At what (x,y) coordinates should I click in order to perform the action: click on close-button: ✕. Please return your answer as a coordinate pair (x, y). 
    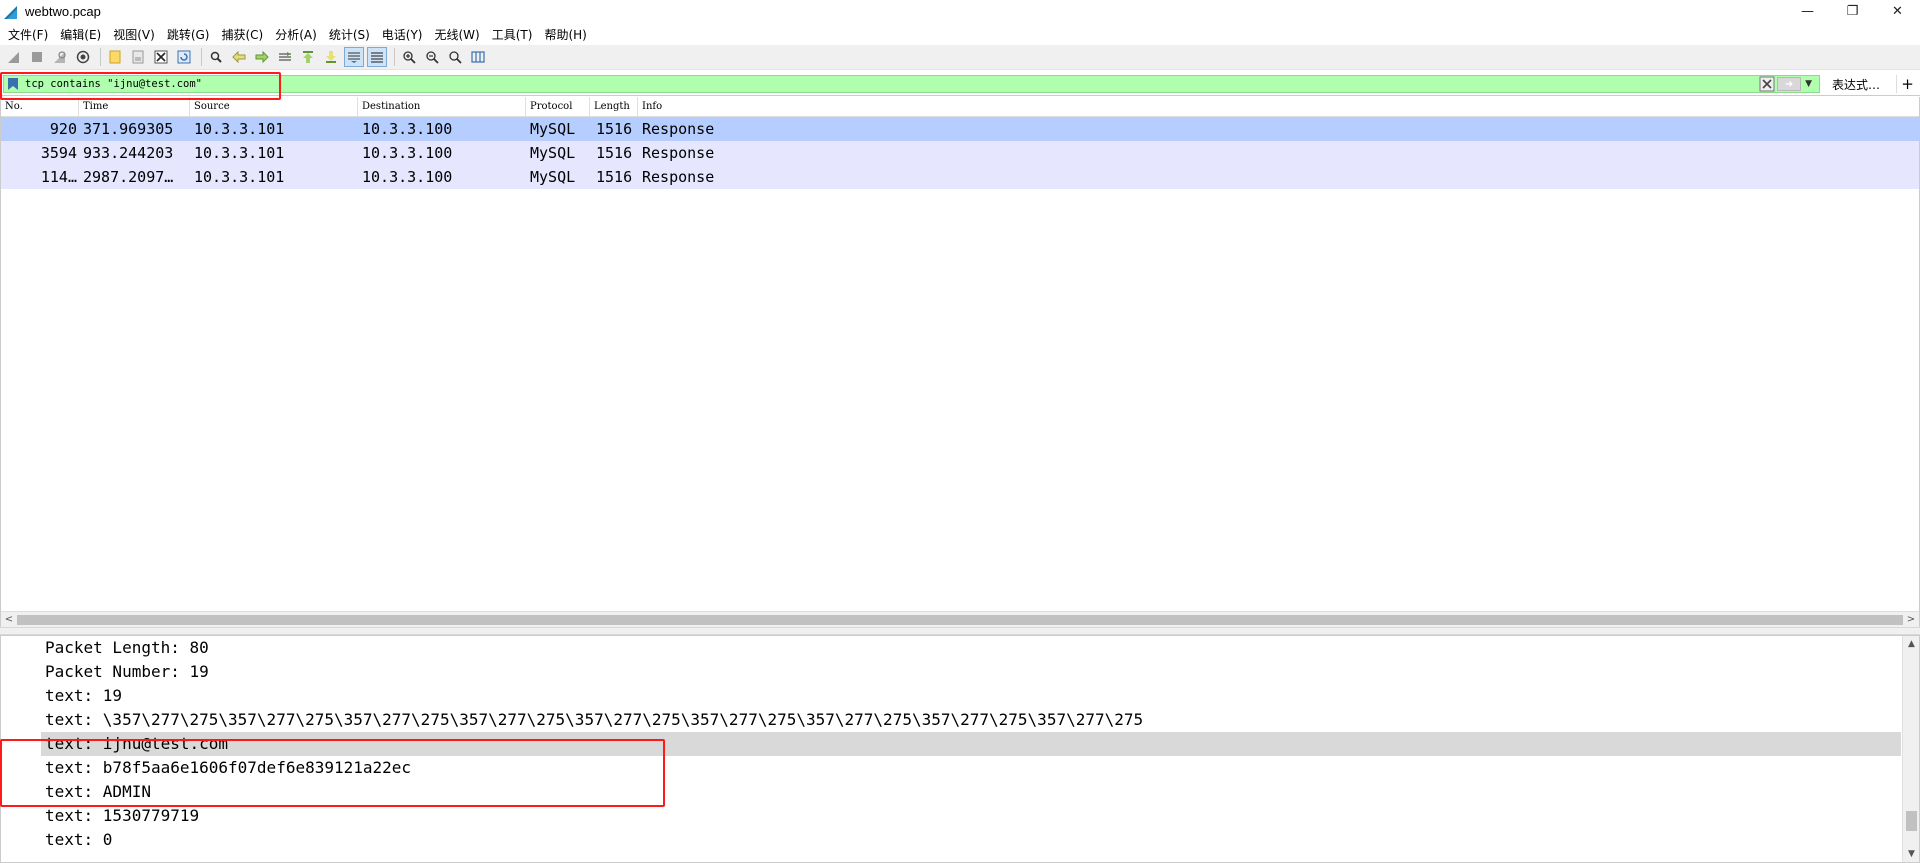
    Looking at the image, I should click on (1897, 11).